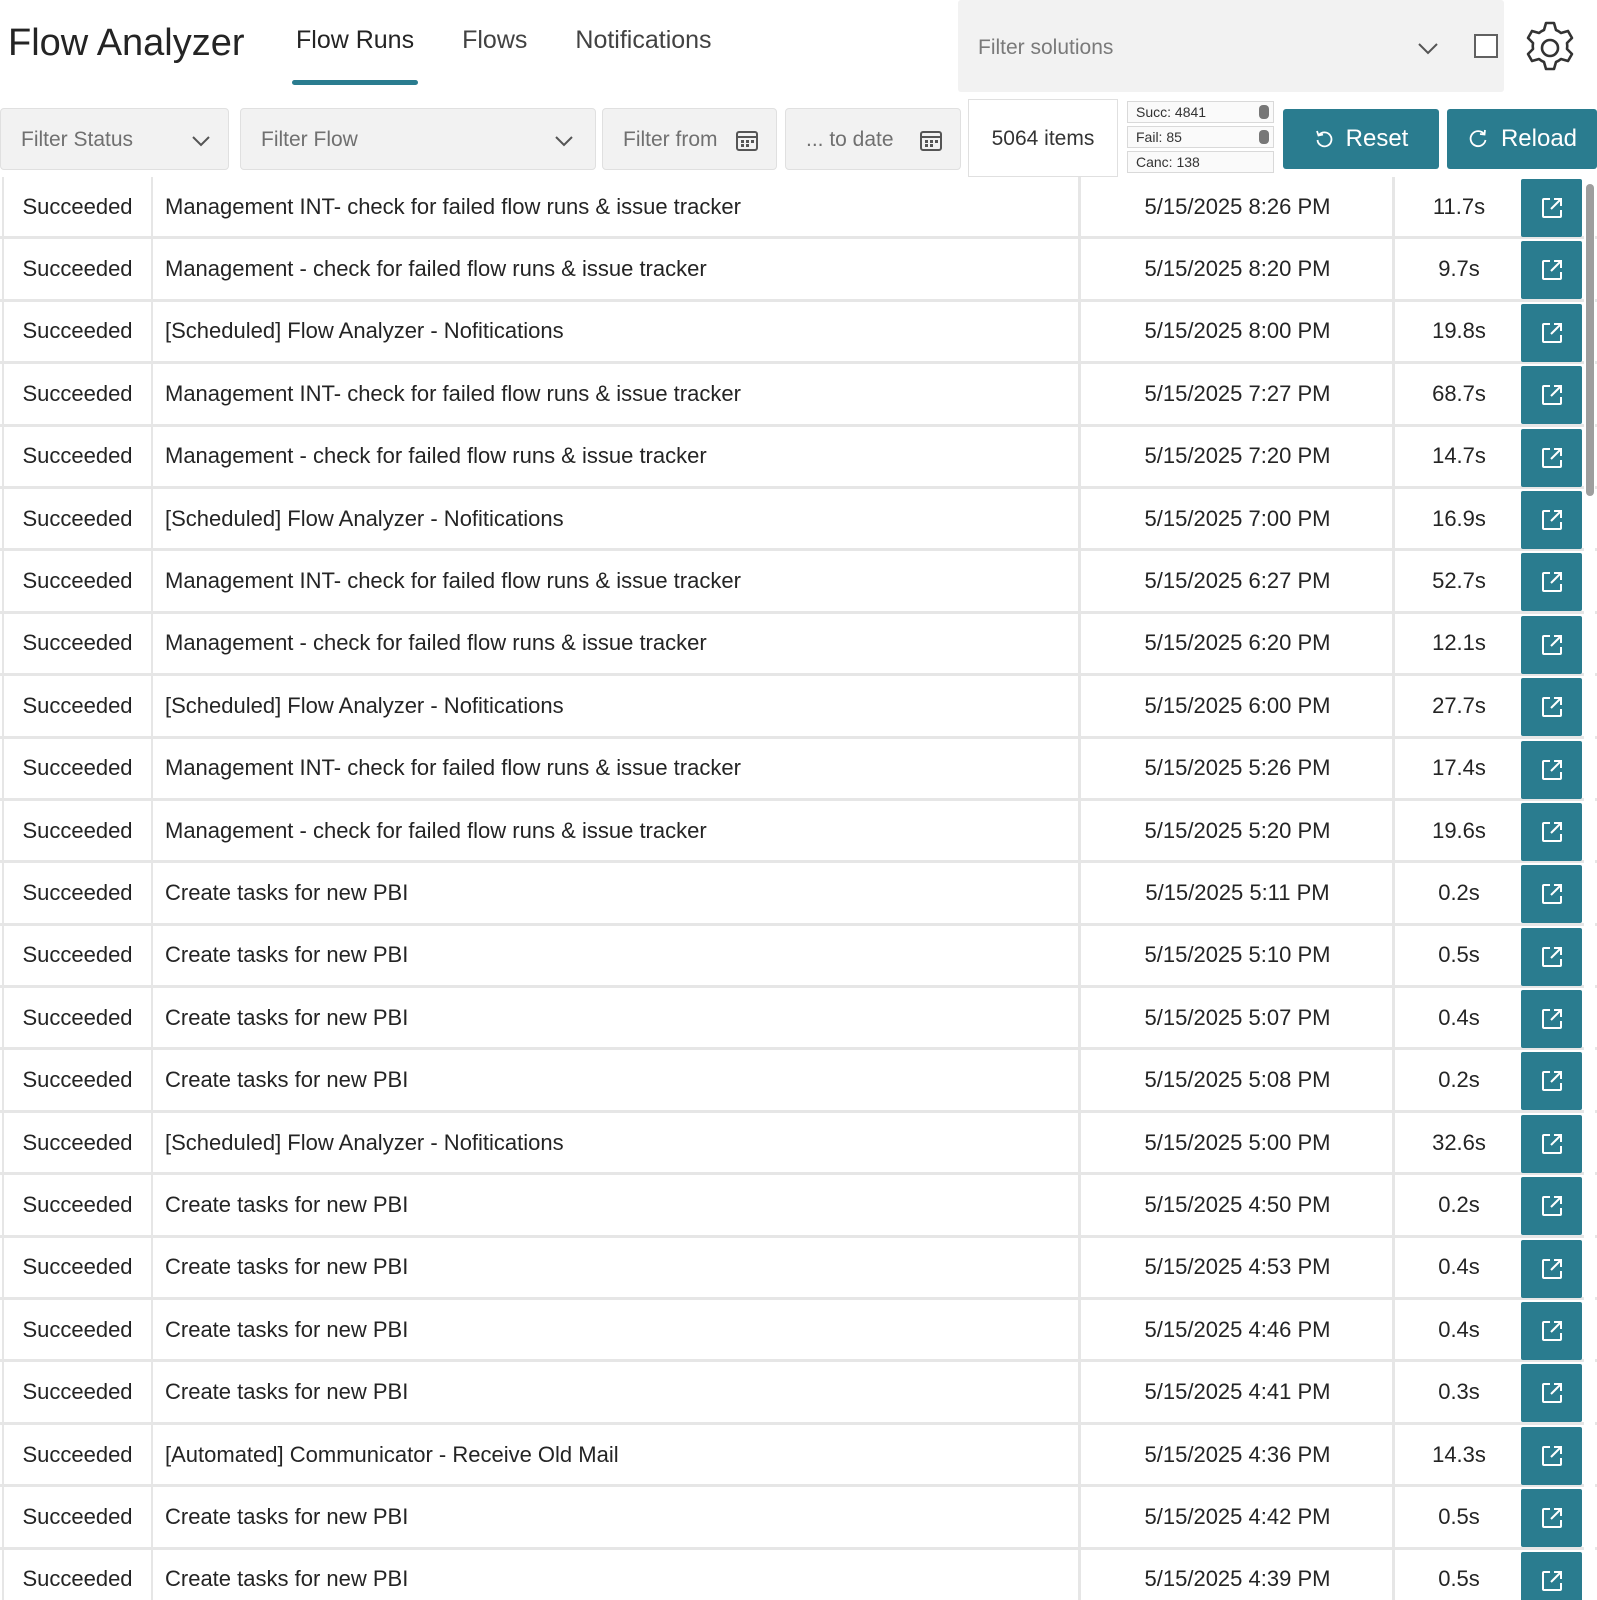 This screenshot has height=1600, width=1597. What do you see at coordinates (1231, 46) in the screenshot?
I see `solutions-filter-dropdown: Filter solutions` at bounding box center [1231, 46].